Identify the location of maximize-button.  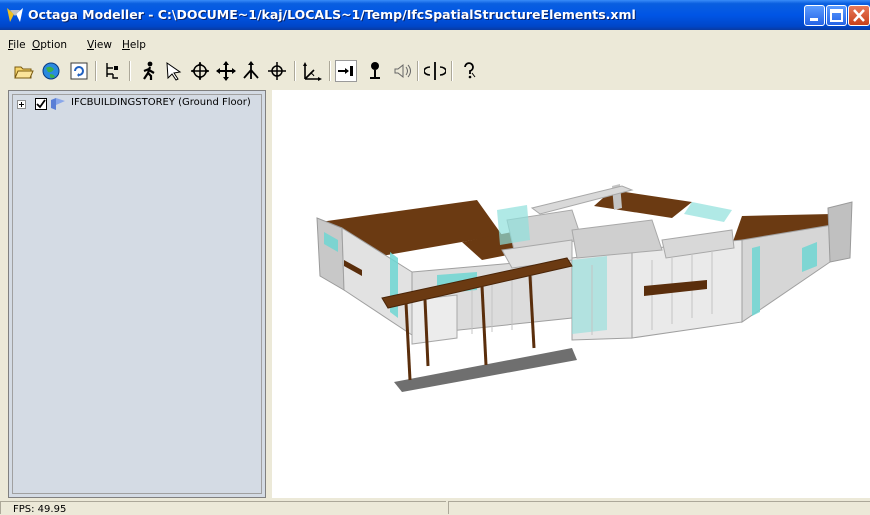
(836, 15).